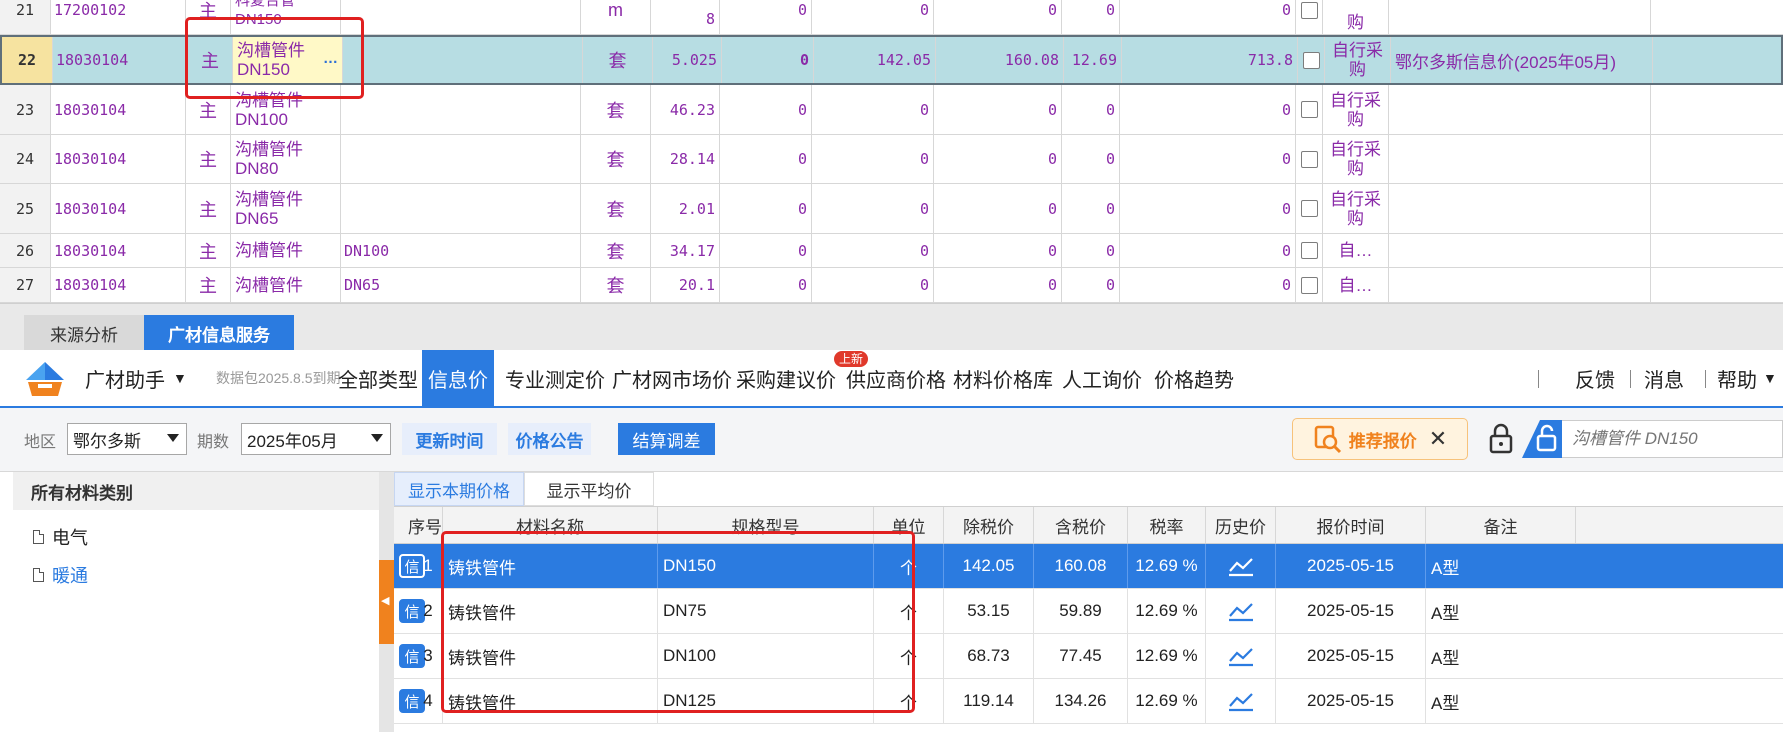 This screenshot has height=732, width=1783. Describe the element at coordinates (685, 17) in the screenshot. I see `quantity: 8` at that location.